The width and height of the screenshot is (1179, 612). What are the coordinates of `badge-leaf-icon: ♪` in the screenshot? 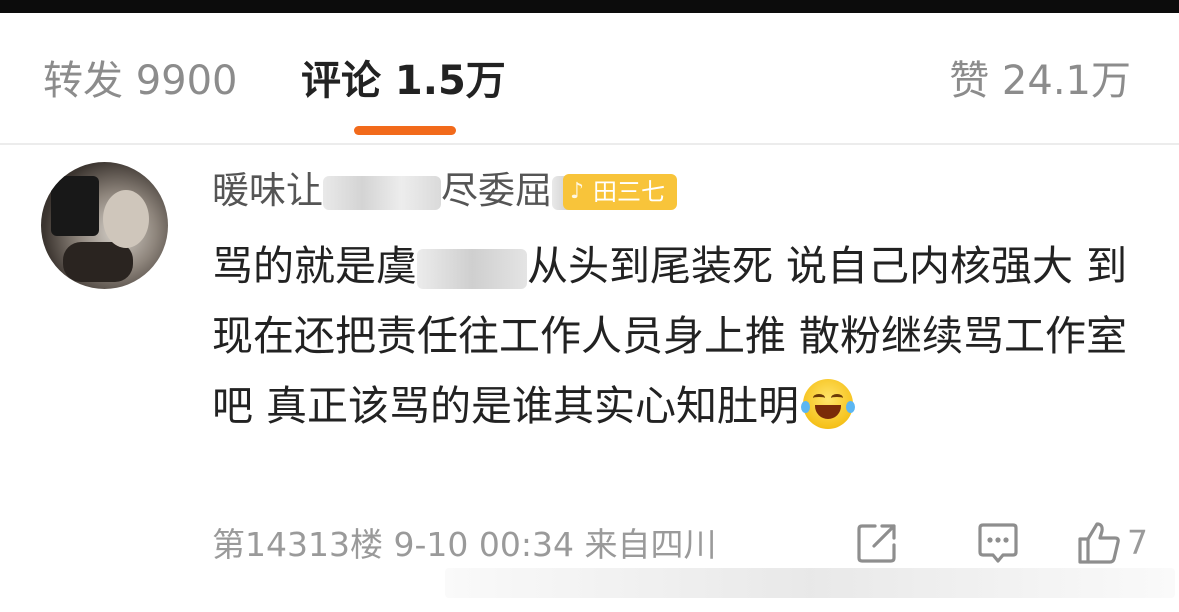 It's located at (577, 191).